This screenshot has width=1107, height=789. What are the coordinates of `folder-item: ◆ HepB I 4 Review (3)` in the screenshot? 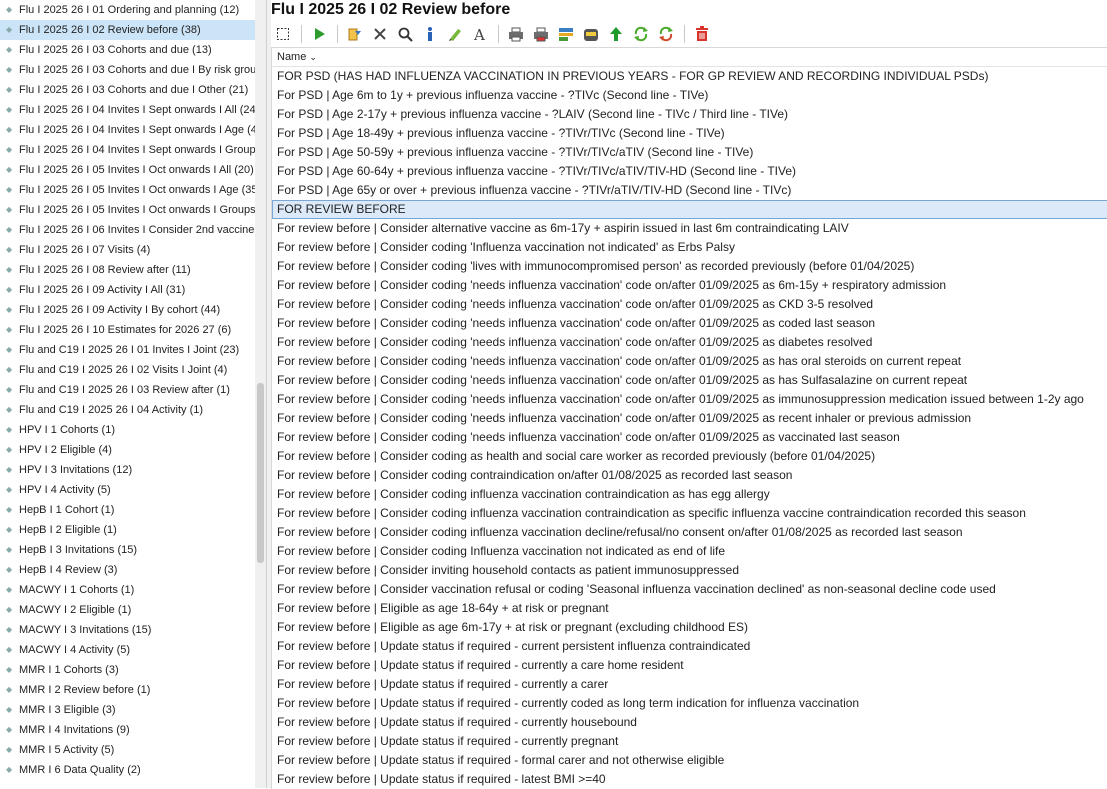 It's located at (133, 570).